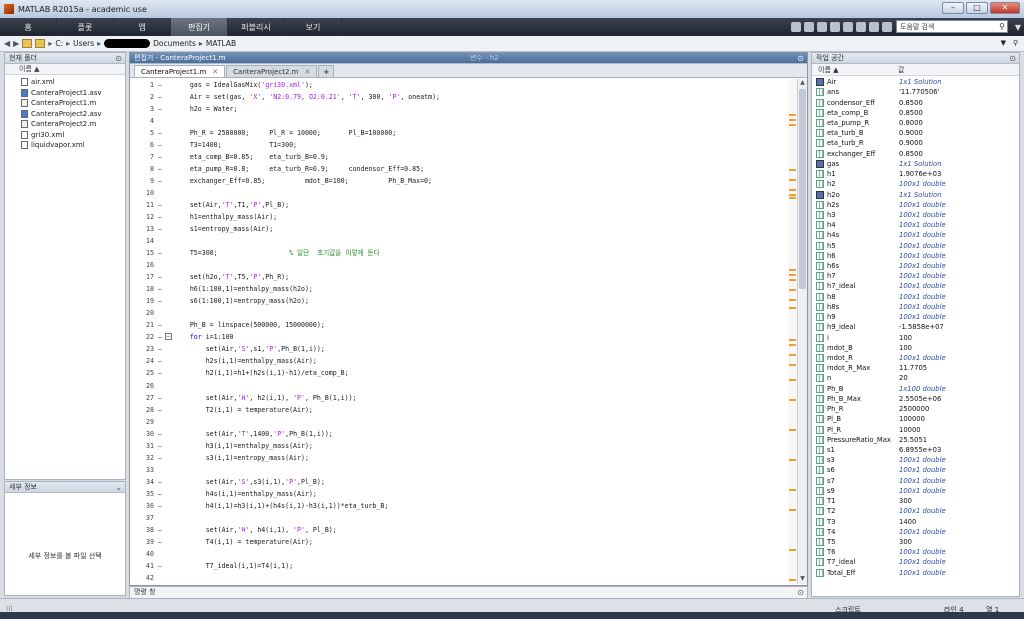 Image resolution: width=1024 pixels, height=619 pixels. I want to click on line-number: 31, so click(142, 446).